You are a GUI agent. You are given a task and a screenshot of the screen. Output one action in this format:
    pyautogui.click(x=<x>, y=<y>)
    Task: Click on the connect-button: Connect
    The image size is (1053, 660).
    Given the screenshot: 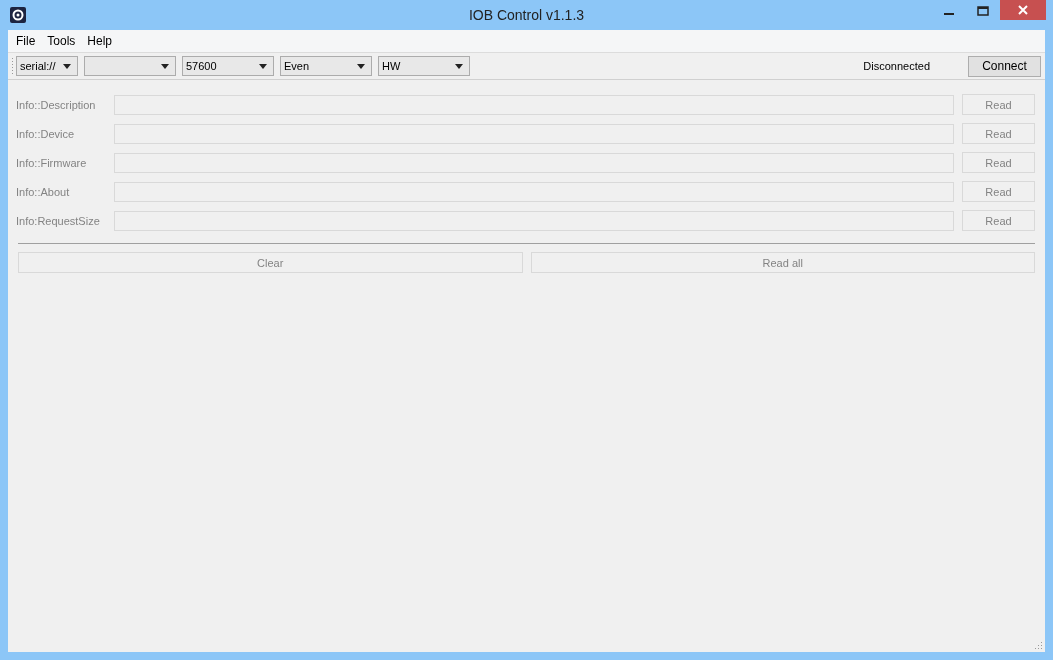 What is the action you would take?
    pyautogui.click(x=1004, y=66)
    